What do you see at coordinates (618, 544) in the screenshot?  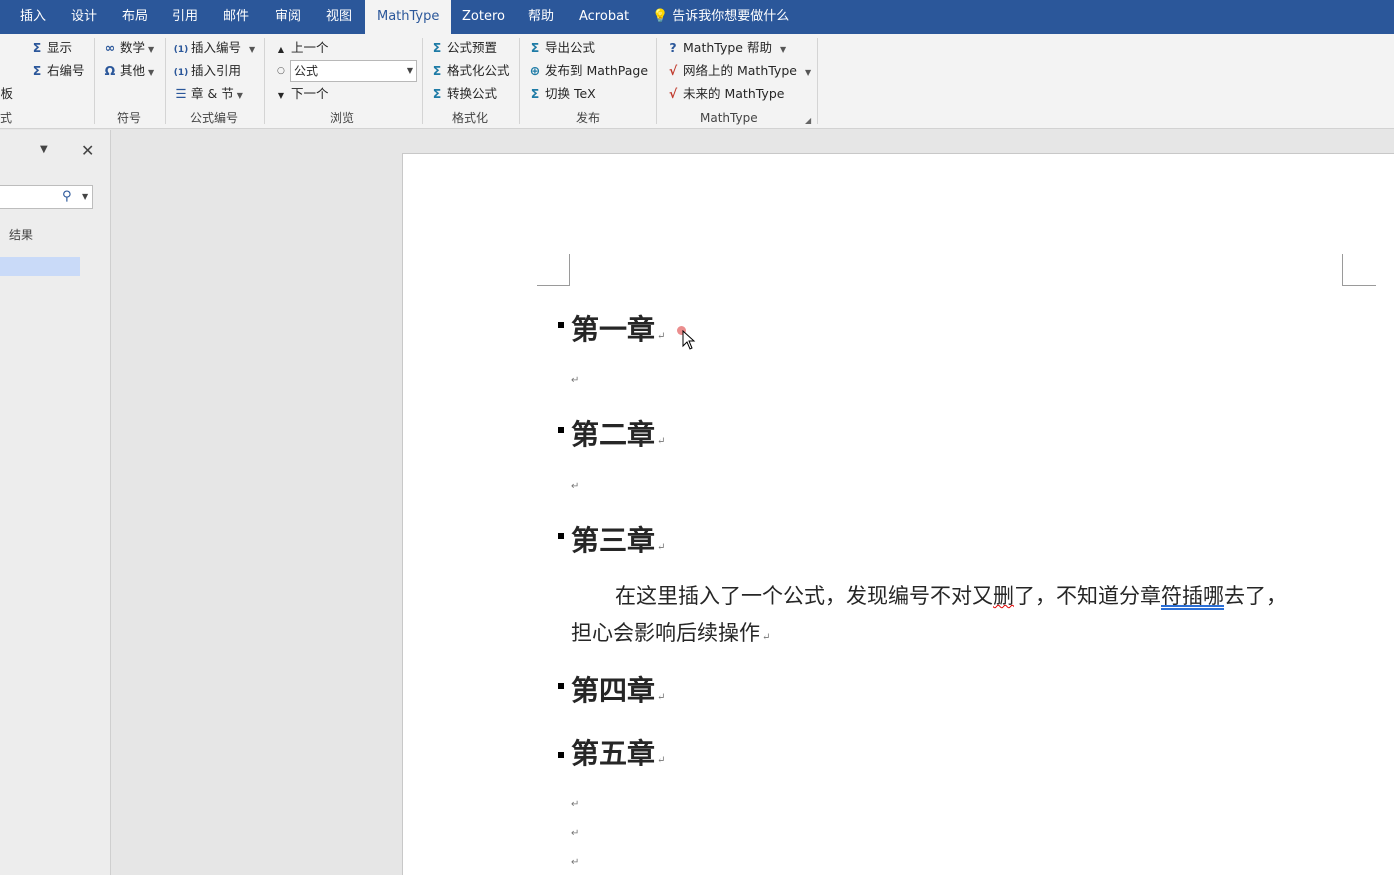 I see `heading-chapter-3: 第三章 ↵` at bounding box center [618, 544].